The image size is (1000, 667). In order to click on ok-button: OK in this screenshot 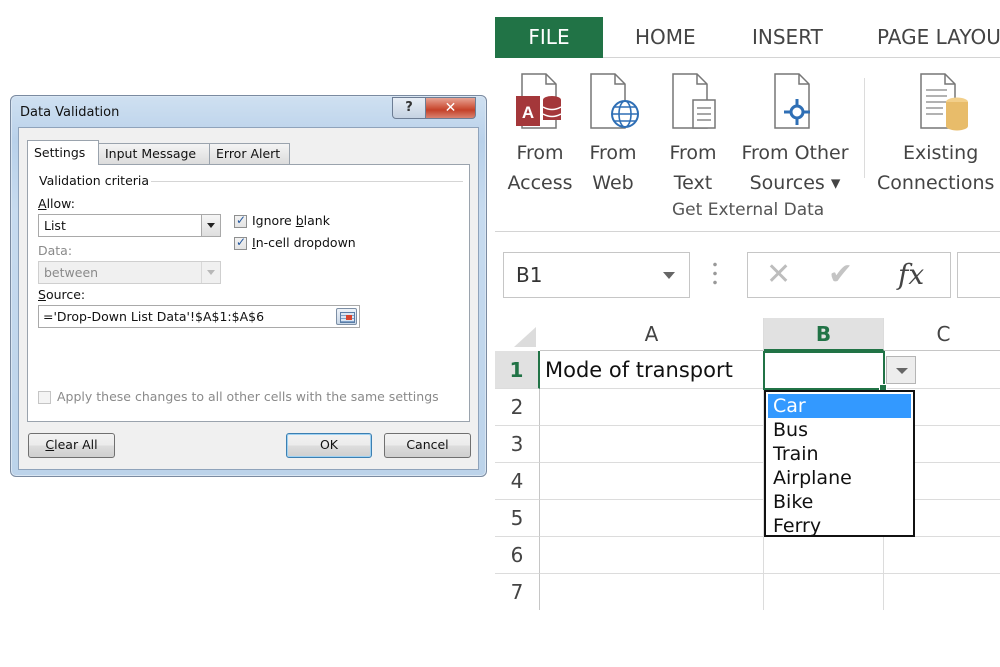, I will do `click(329, 445)`.